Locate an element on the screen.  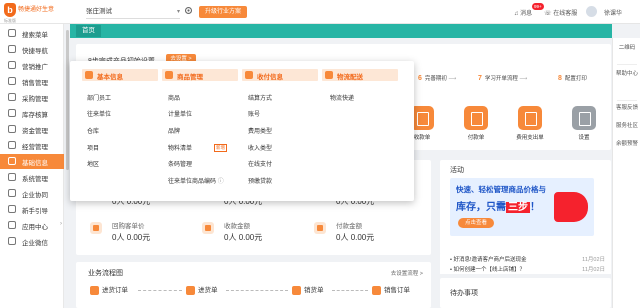
setup-step: 8 配置打印 is located at coordinates (572, 80).